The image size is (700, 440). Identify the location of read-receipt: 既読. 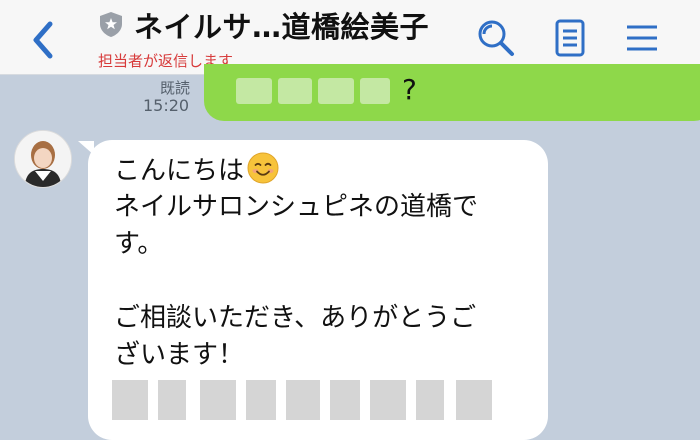
(175, 88).